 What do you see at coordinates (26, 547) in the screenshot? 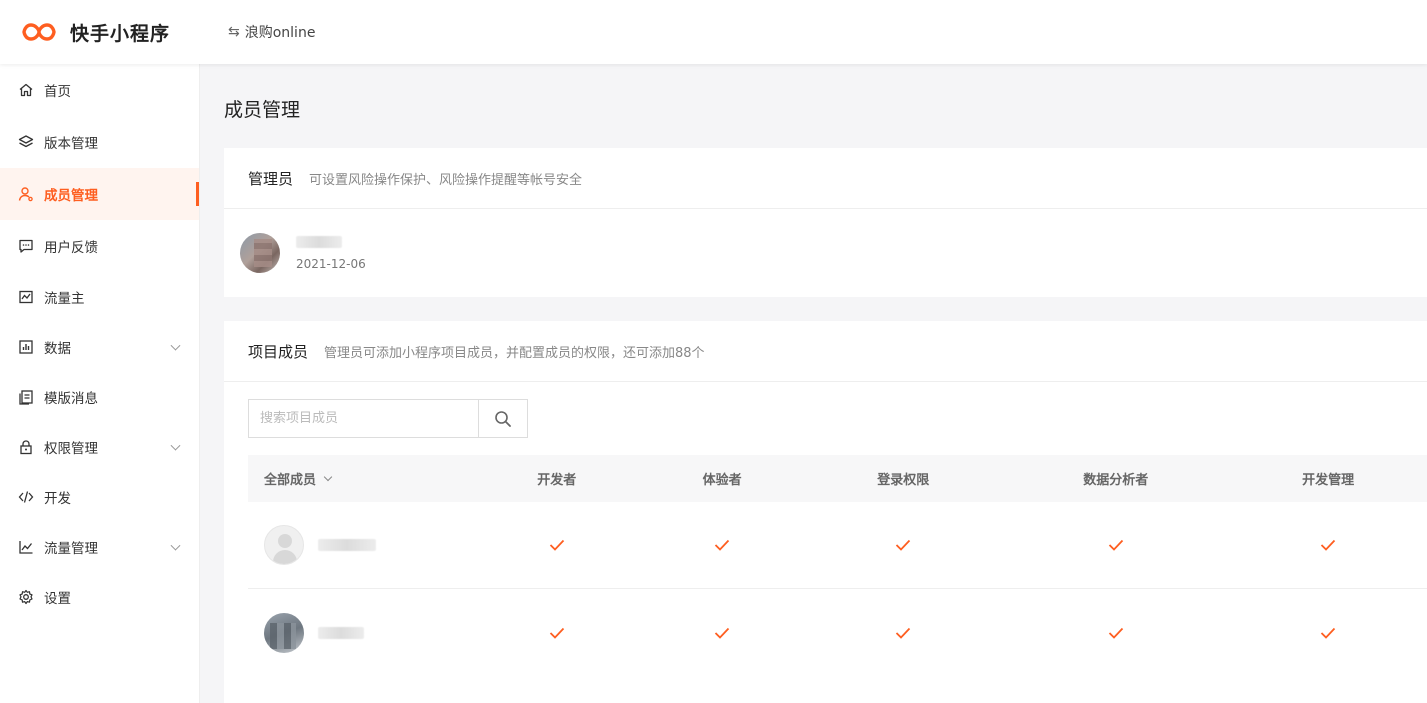
I see `trend-icon` at bounding box center [26, 547].